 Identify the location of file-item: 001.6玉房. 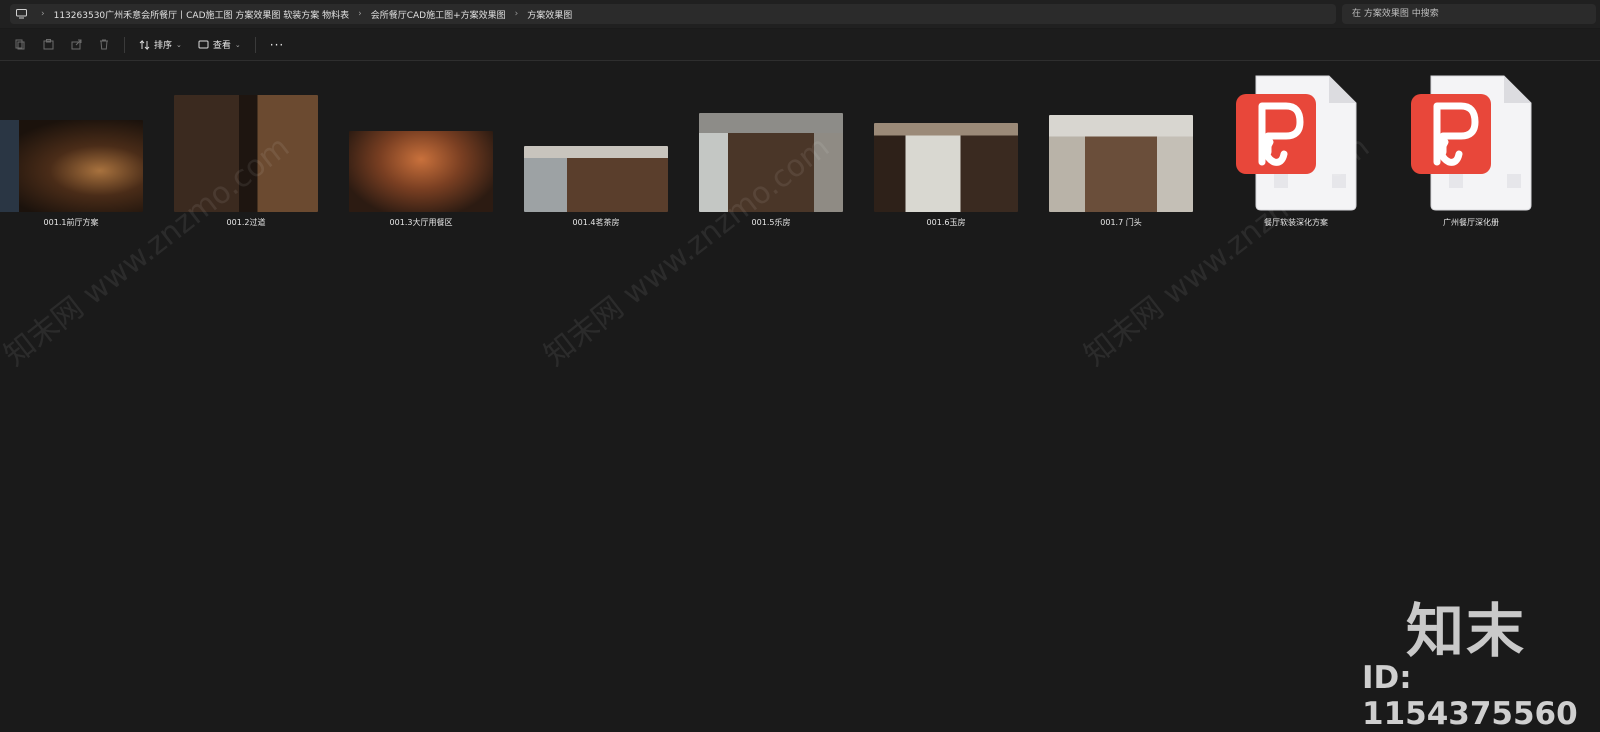
(946, 175).